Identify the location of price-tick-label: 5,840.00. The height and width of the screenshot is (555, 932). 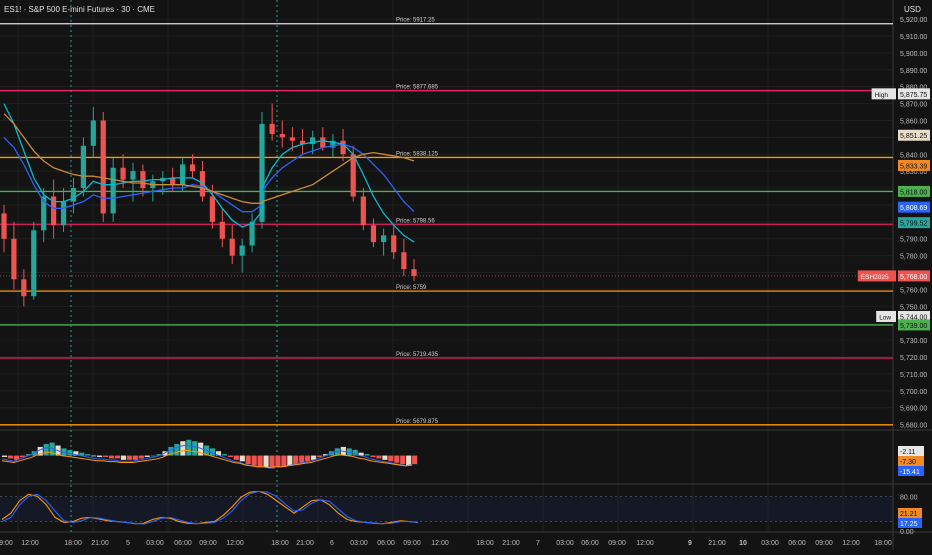
(913, 155).